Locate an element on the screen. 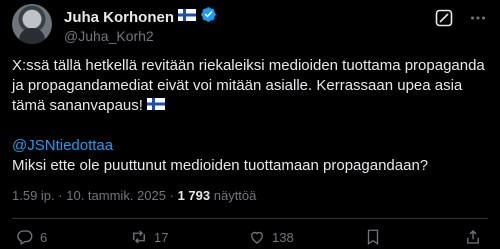 Image resolution: width=500 pixels, height=249 pixels. author-handle: @Juha_Korh2 is located at coordinates (109, 36).